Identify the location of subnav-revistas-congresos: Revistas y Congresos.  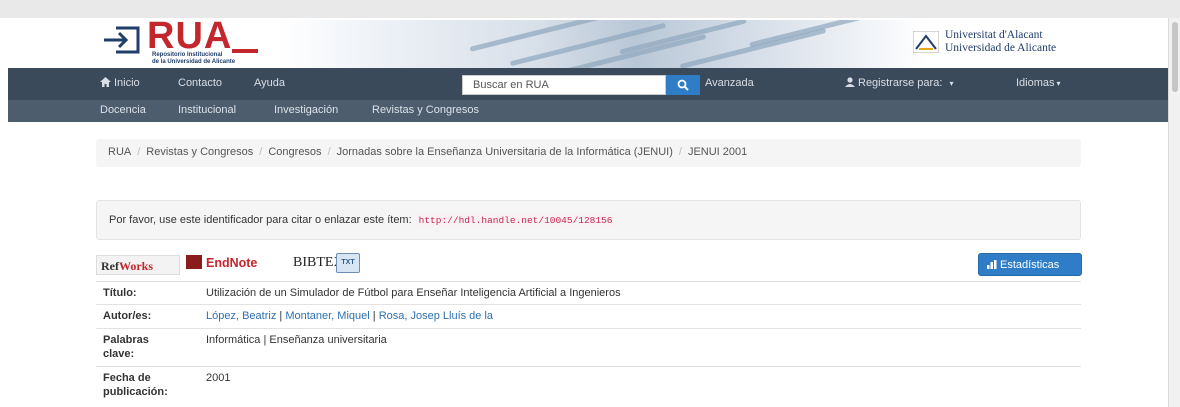
(425, 110).